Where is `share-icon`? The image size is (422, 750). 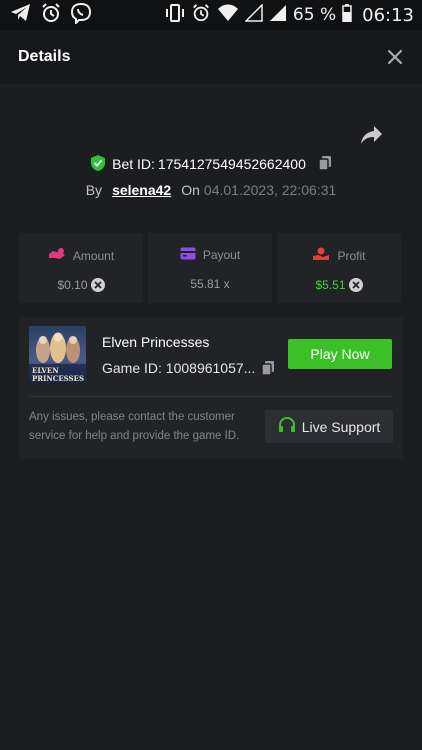 share-icon is located at coordinates (372, 135).